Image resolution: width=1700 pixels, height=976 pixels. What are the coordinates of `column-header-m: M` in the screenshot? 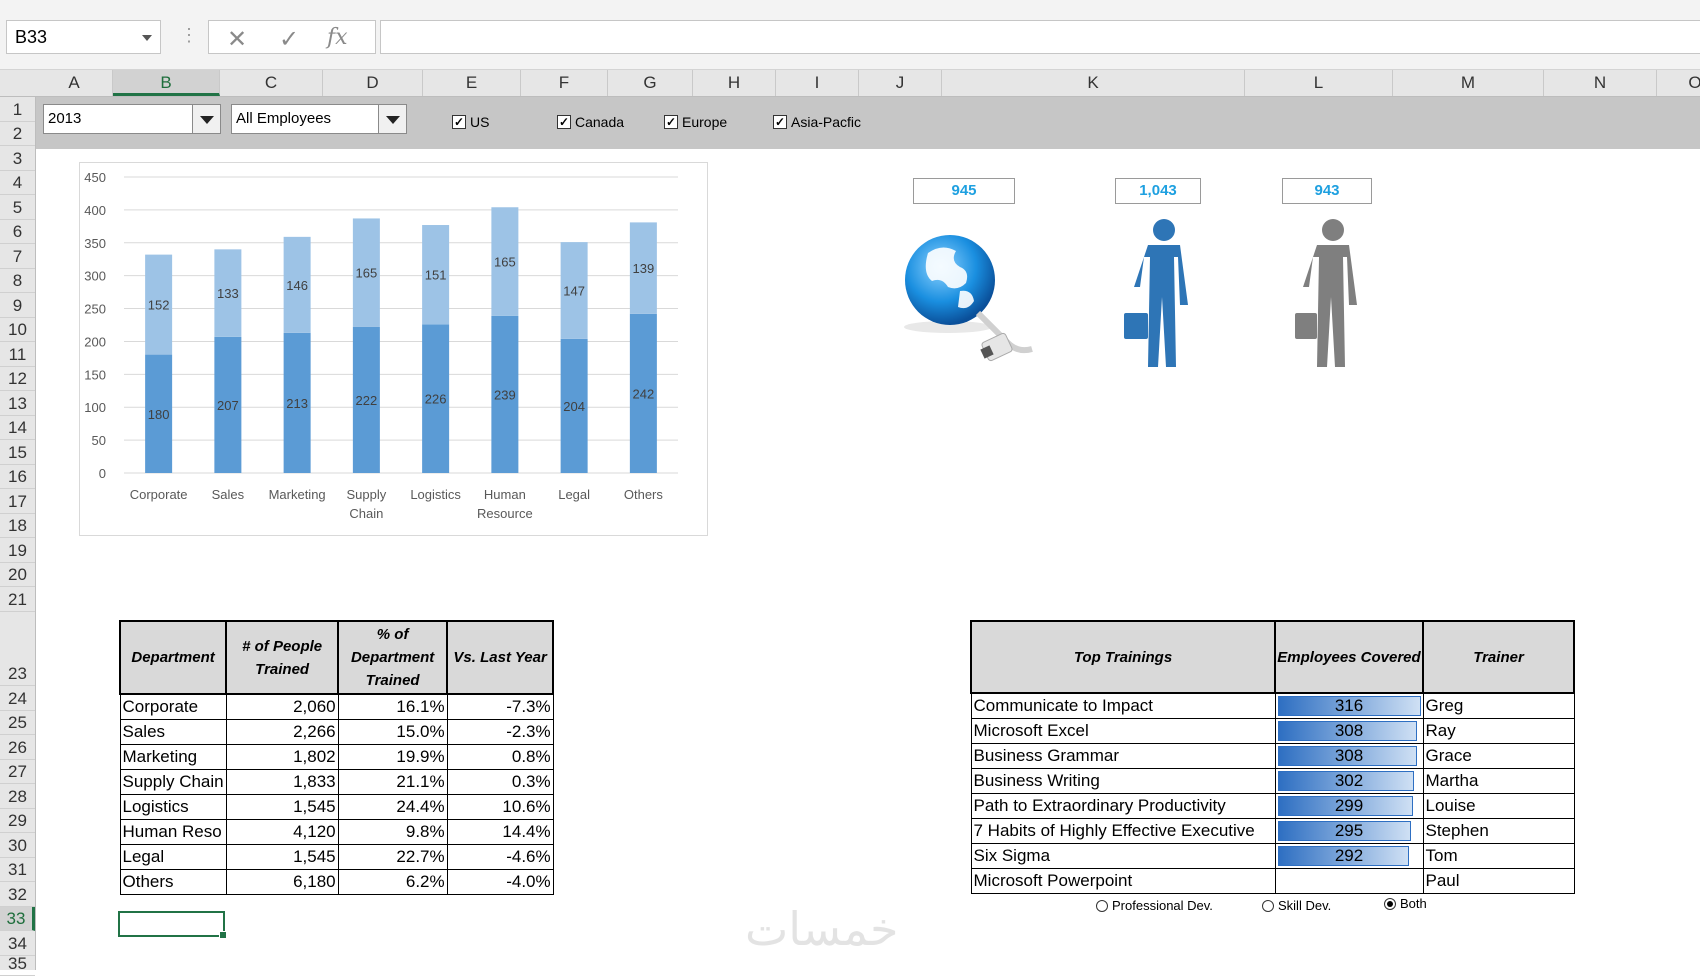 It's located at (1468, 83).